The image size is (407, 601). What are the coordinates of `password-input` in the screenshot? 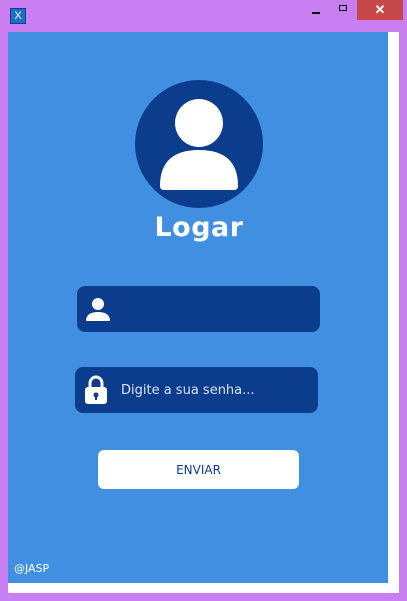 It's located at (214, 390).